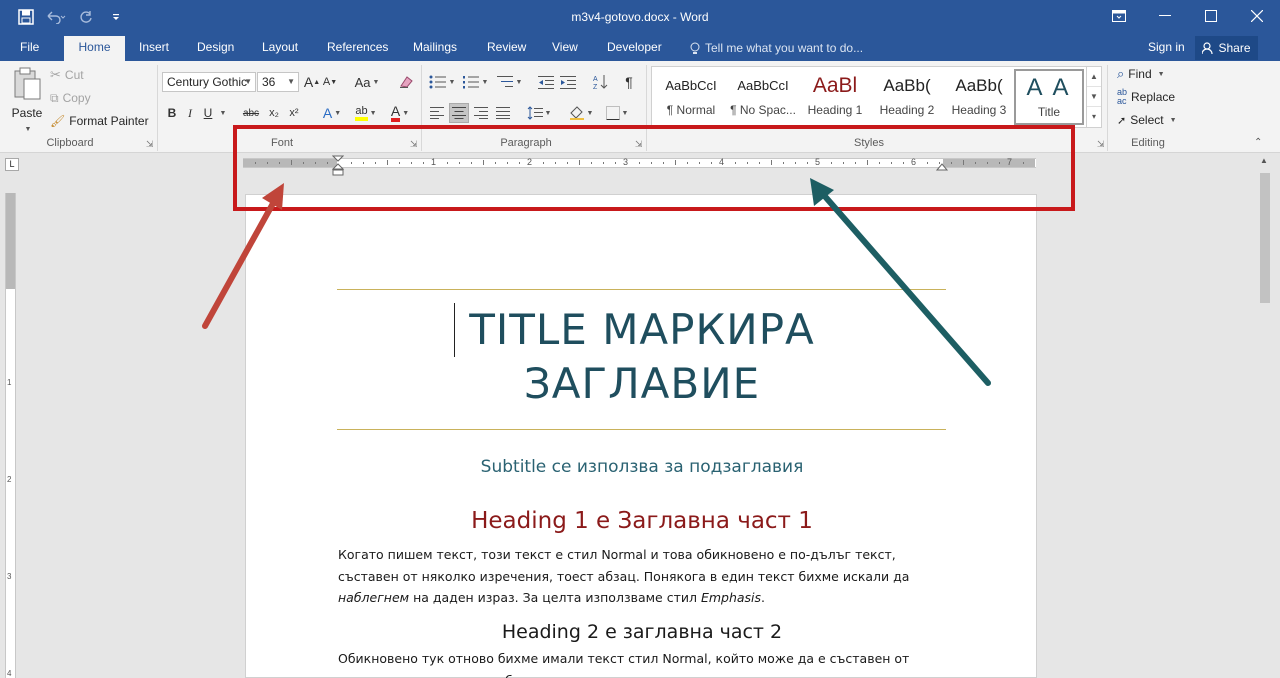 This screenshot has width=1280, height=678. Describe the element at coordinates (1147, 120) in the screenshot. I see `select-button: ➚ Select ▼` at that location.